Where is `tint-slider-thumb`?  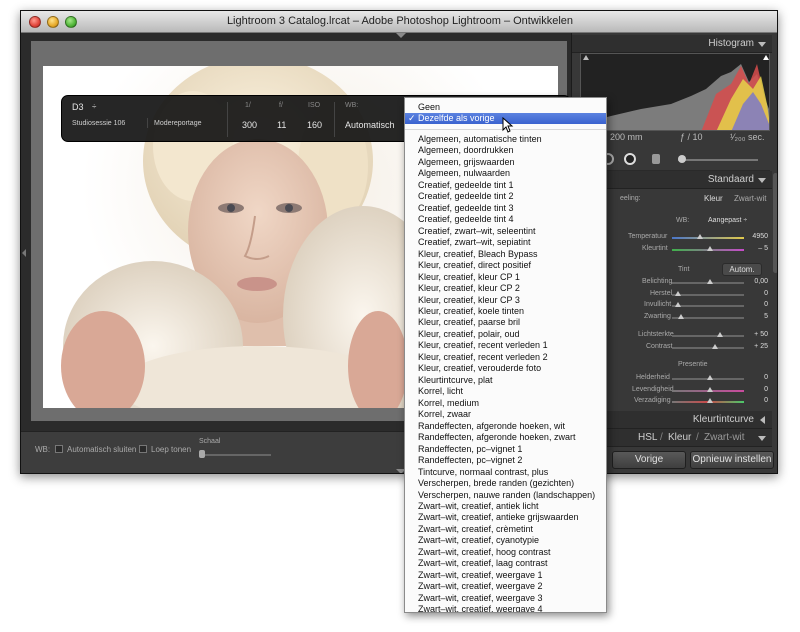 tint-slider-thumb is located at coordinates (710, 248).